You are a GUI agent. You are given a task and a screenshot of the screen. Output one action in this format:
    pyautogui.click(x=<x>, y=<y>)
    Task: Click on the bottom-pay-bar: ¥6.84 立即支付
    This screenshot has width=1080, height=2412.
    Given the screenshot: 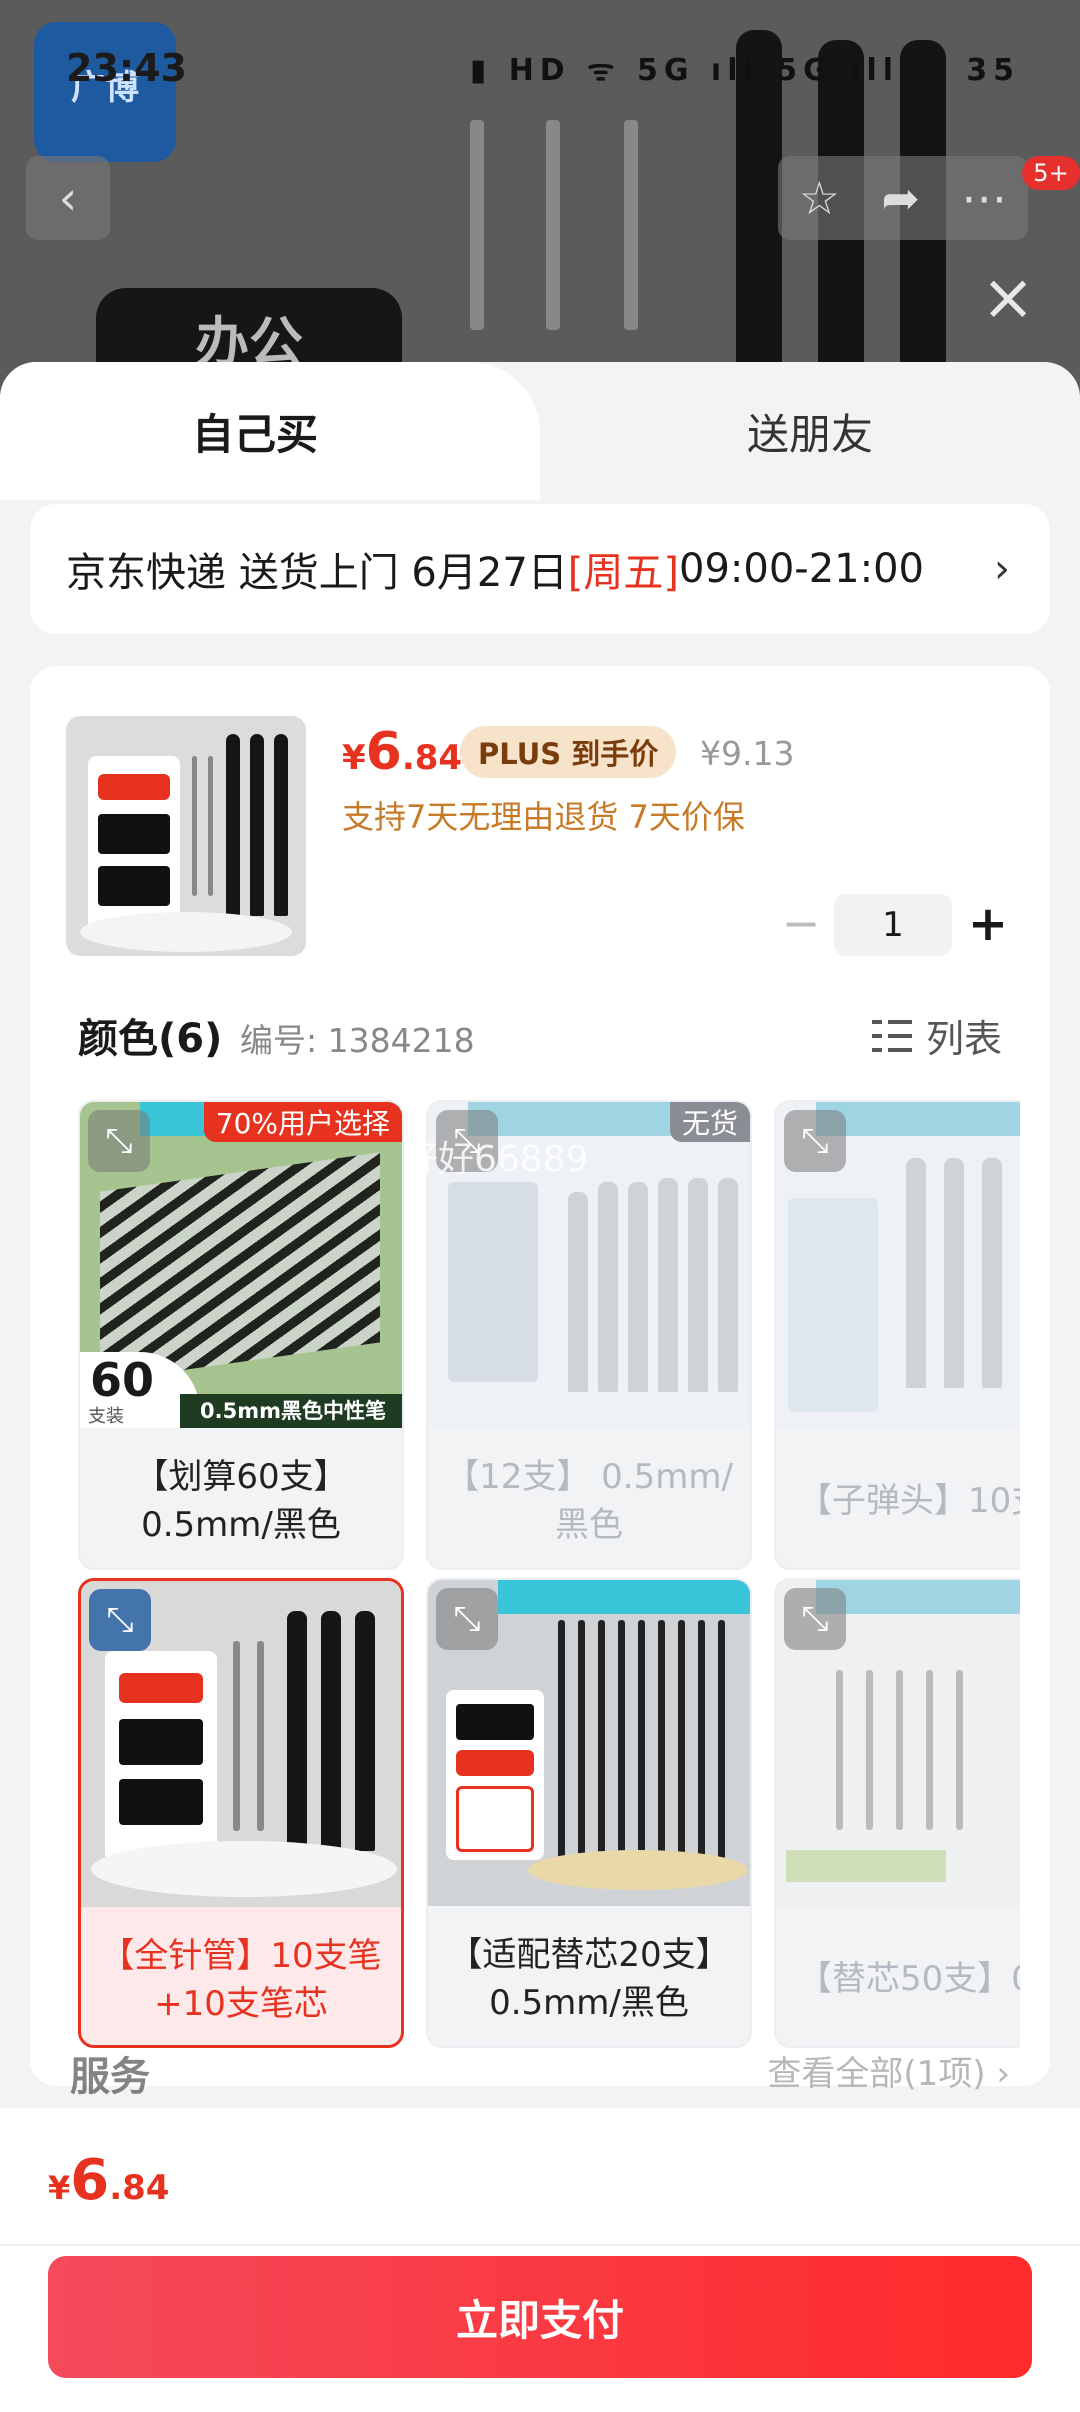 What is the action you would take?
    pyautogui.click(x=540, y=2260)
    